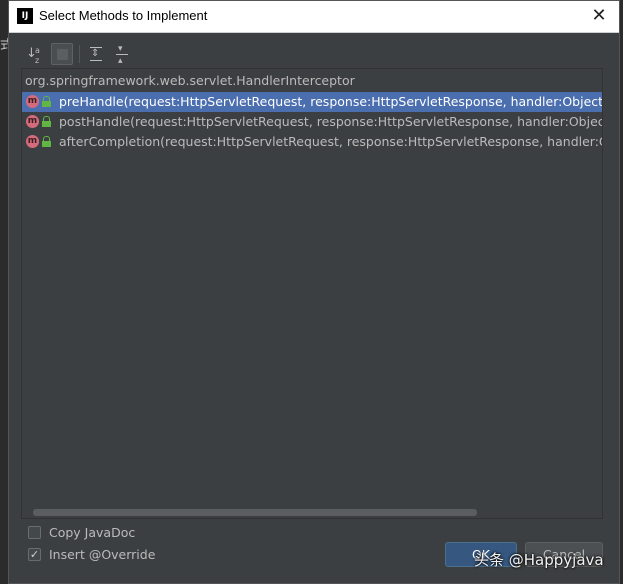  I want to click on collapse-all-icon: ▾ ▴, so click(122, 54).